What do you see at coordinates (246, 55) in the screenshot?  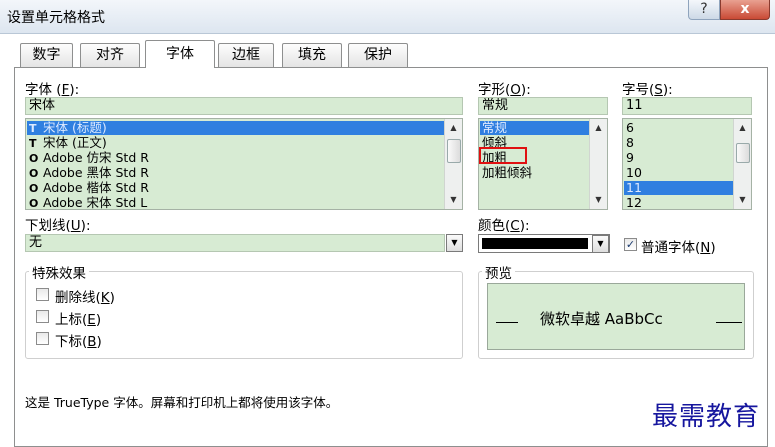 I see `tab-border: 边框` at bounding box center [246, 55].